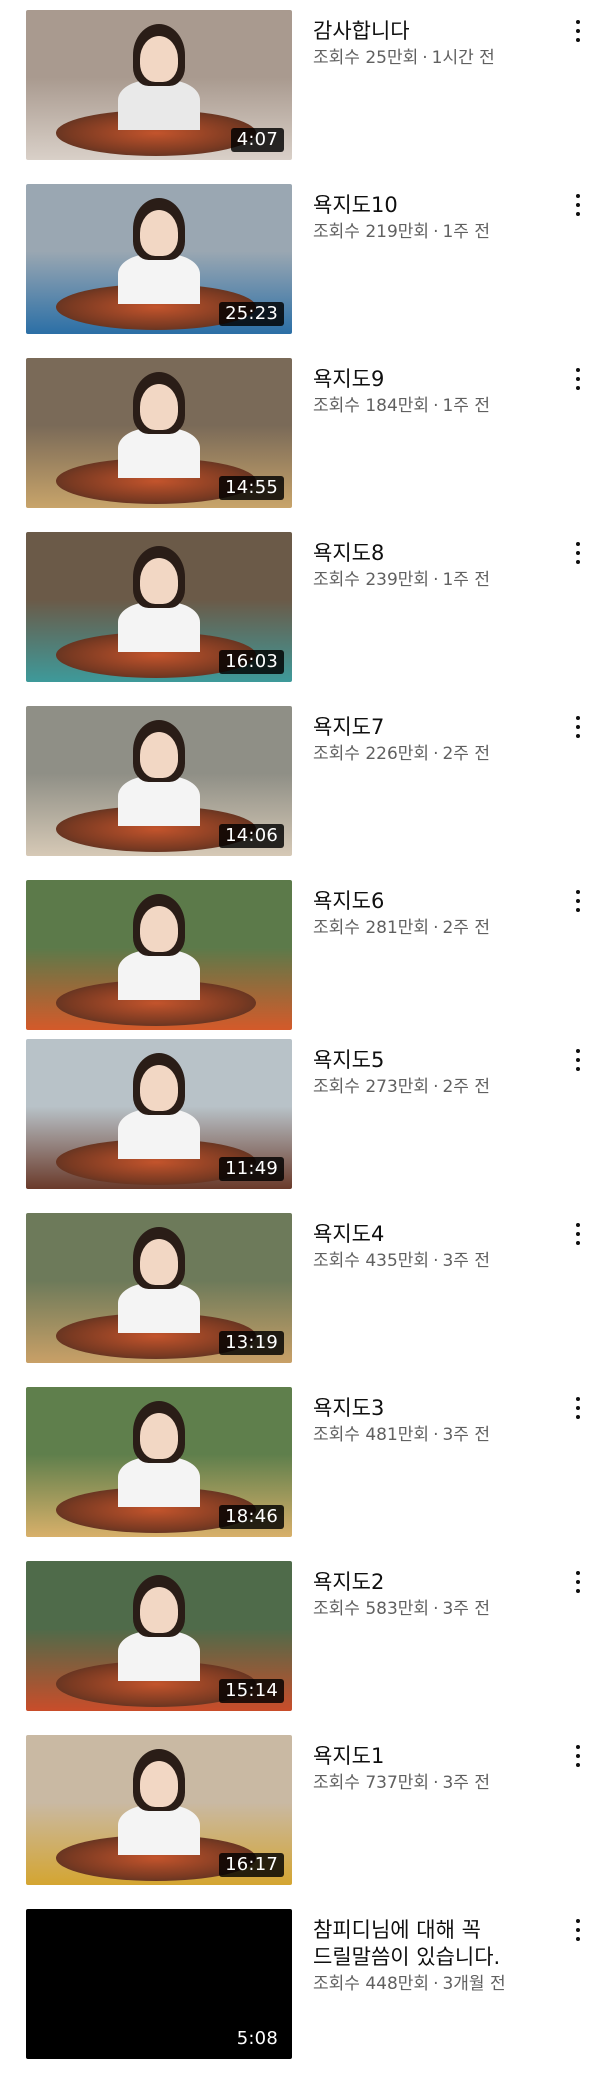 The width and height of the screenshot is (600, 2075). What do you see at coordinates (251, 1865) in the screenshot?
I see `duration-badge: 16:17` at bounding box center [251, 1865].